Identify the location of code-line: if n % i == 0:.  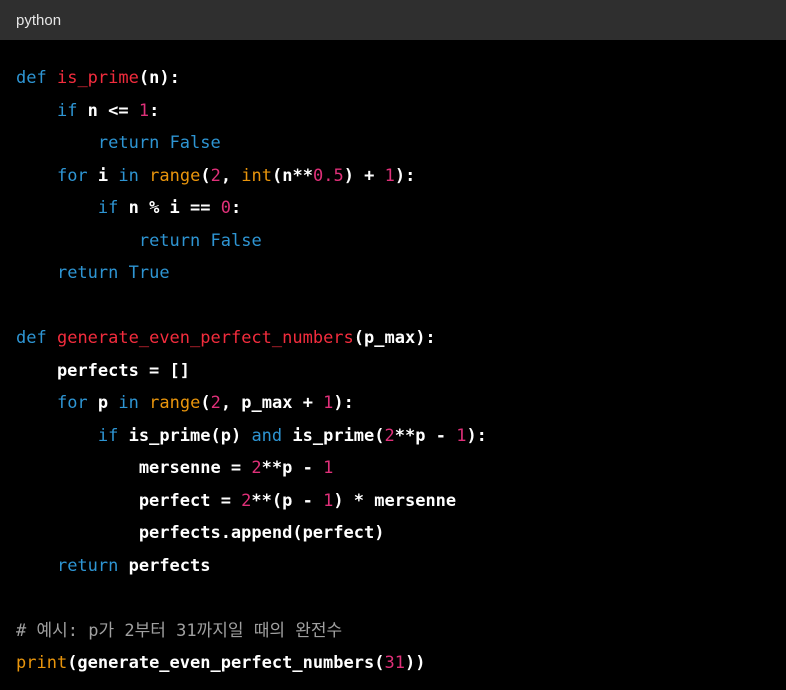
(401, 208).